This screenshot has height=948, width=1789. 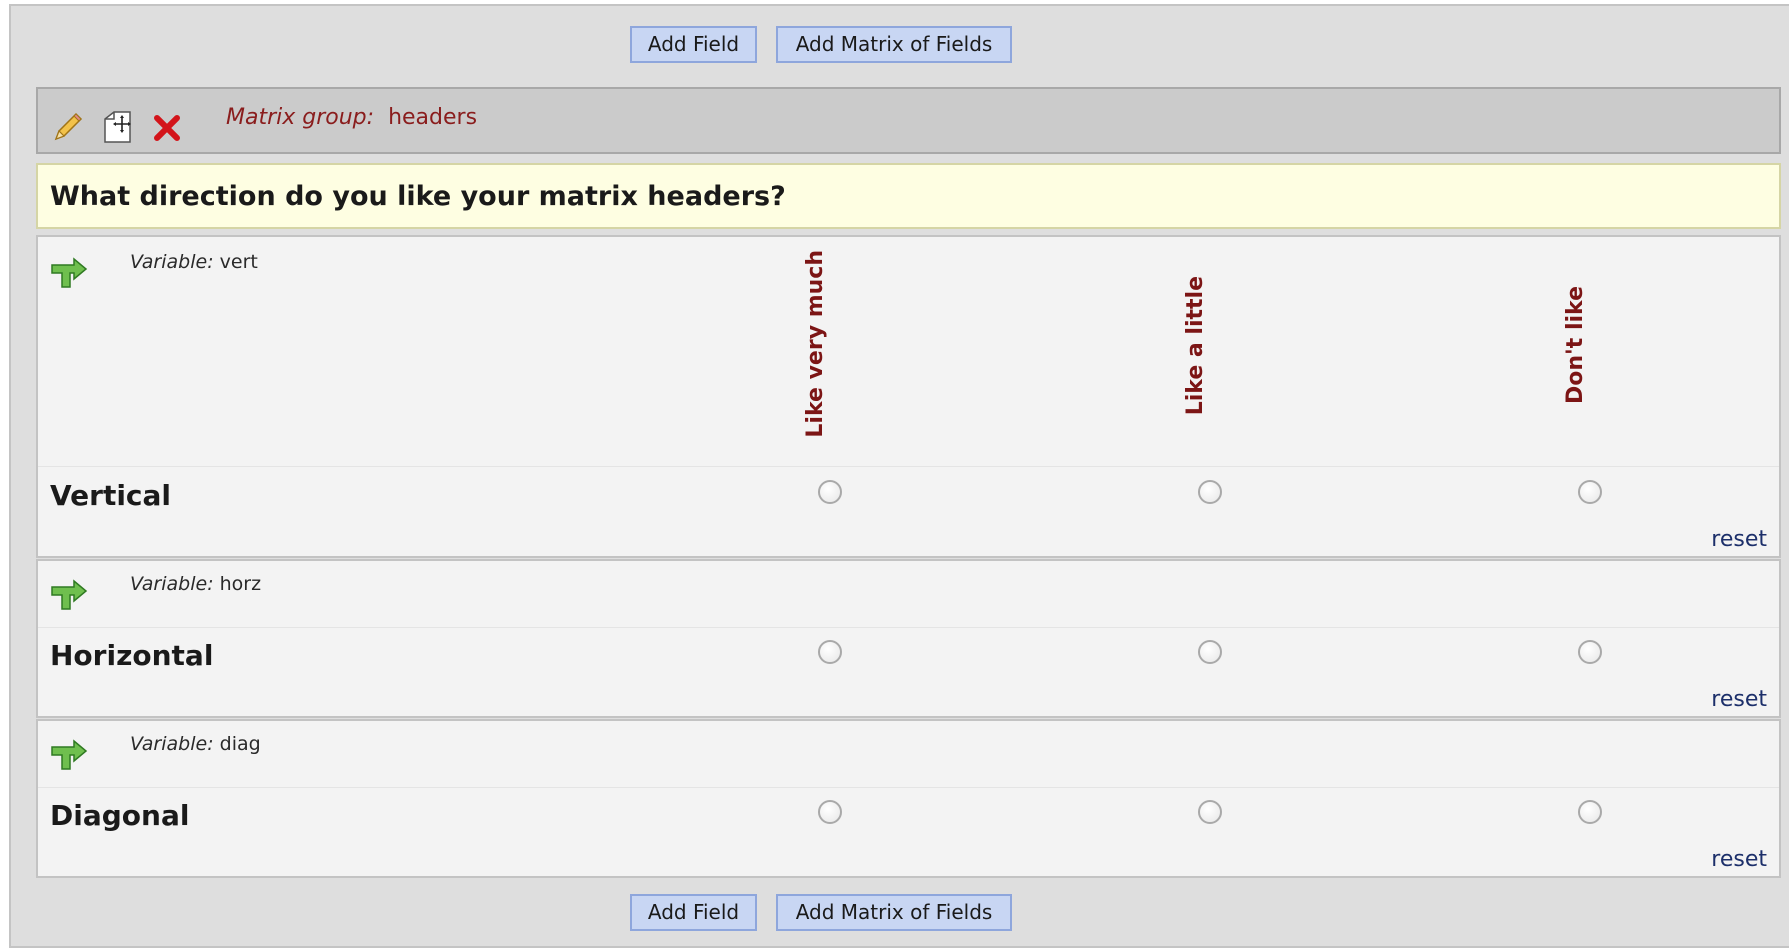 What do you see at coordinates (132, 655) in the screenshot?
I see `row-label: Horizontal` at bounding box center [132, 655].